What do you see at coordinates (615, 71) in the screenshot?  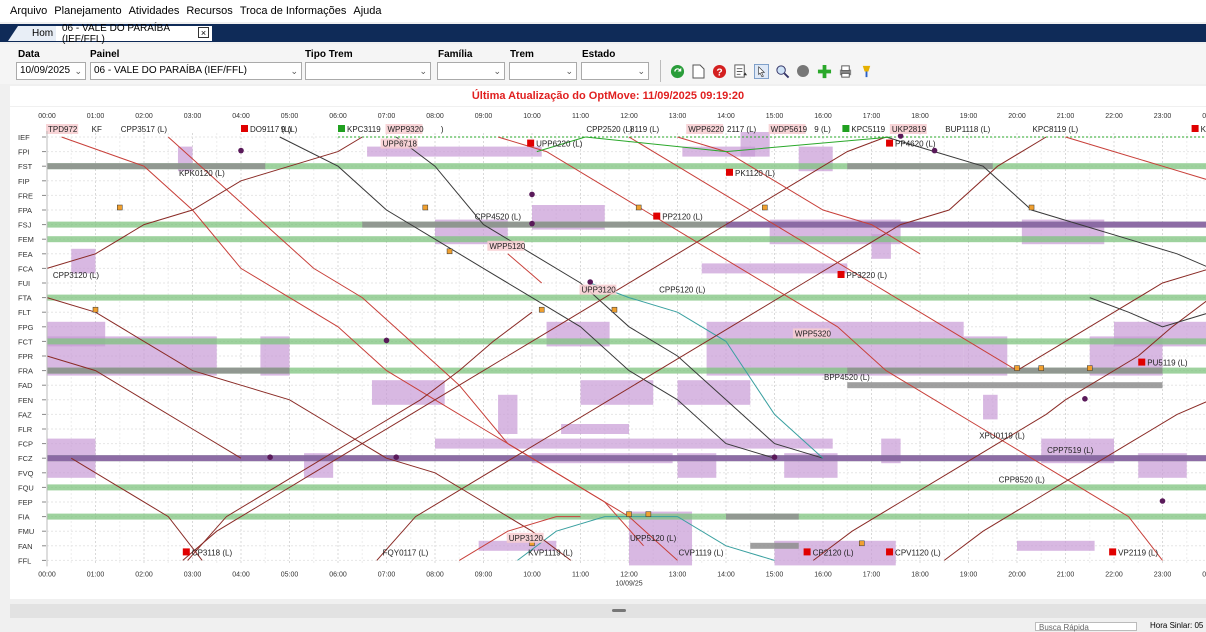 I see `estado-select: ⌄` at bounding box center [615, 71].